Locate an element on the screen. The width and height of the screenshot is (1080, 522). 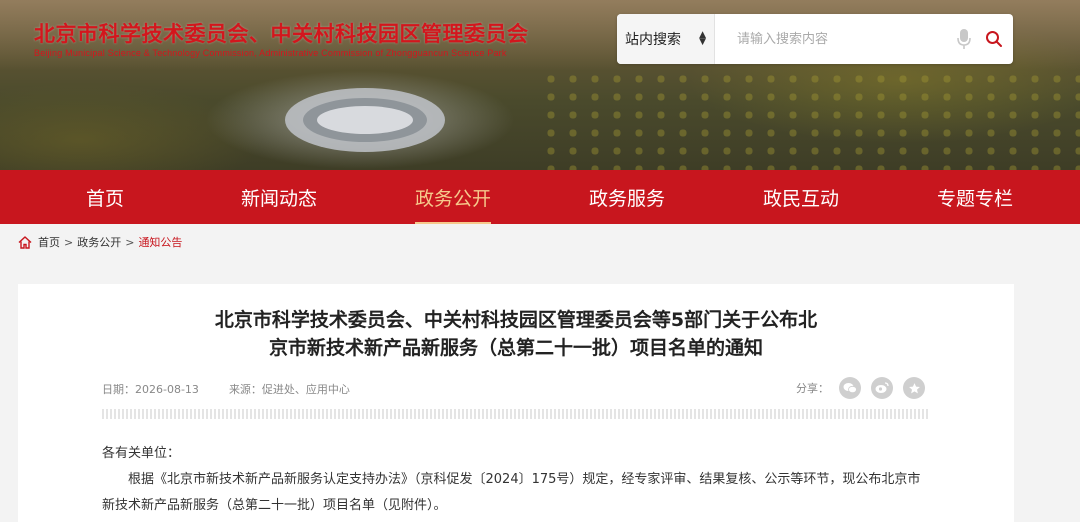
article-title-line2: 京市新技术新产品新服务（总第二十一批）项目名单的通知 is located at coordinates (515, 348).